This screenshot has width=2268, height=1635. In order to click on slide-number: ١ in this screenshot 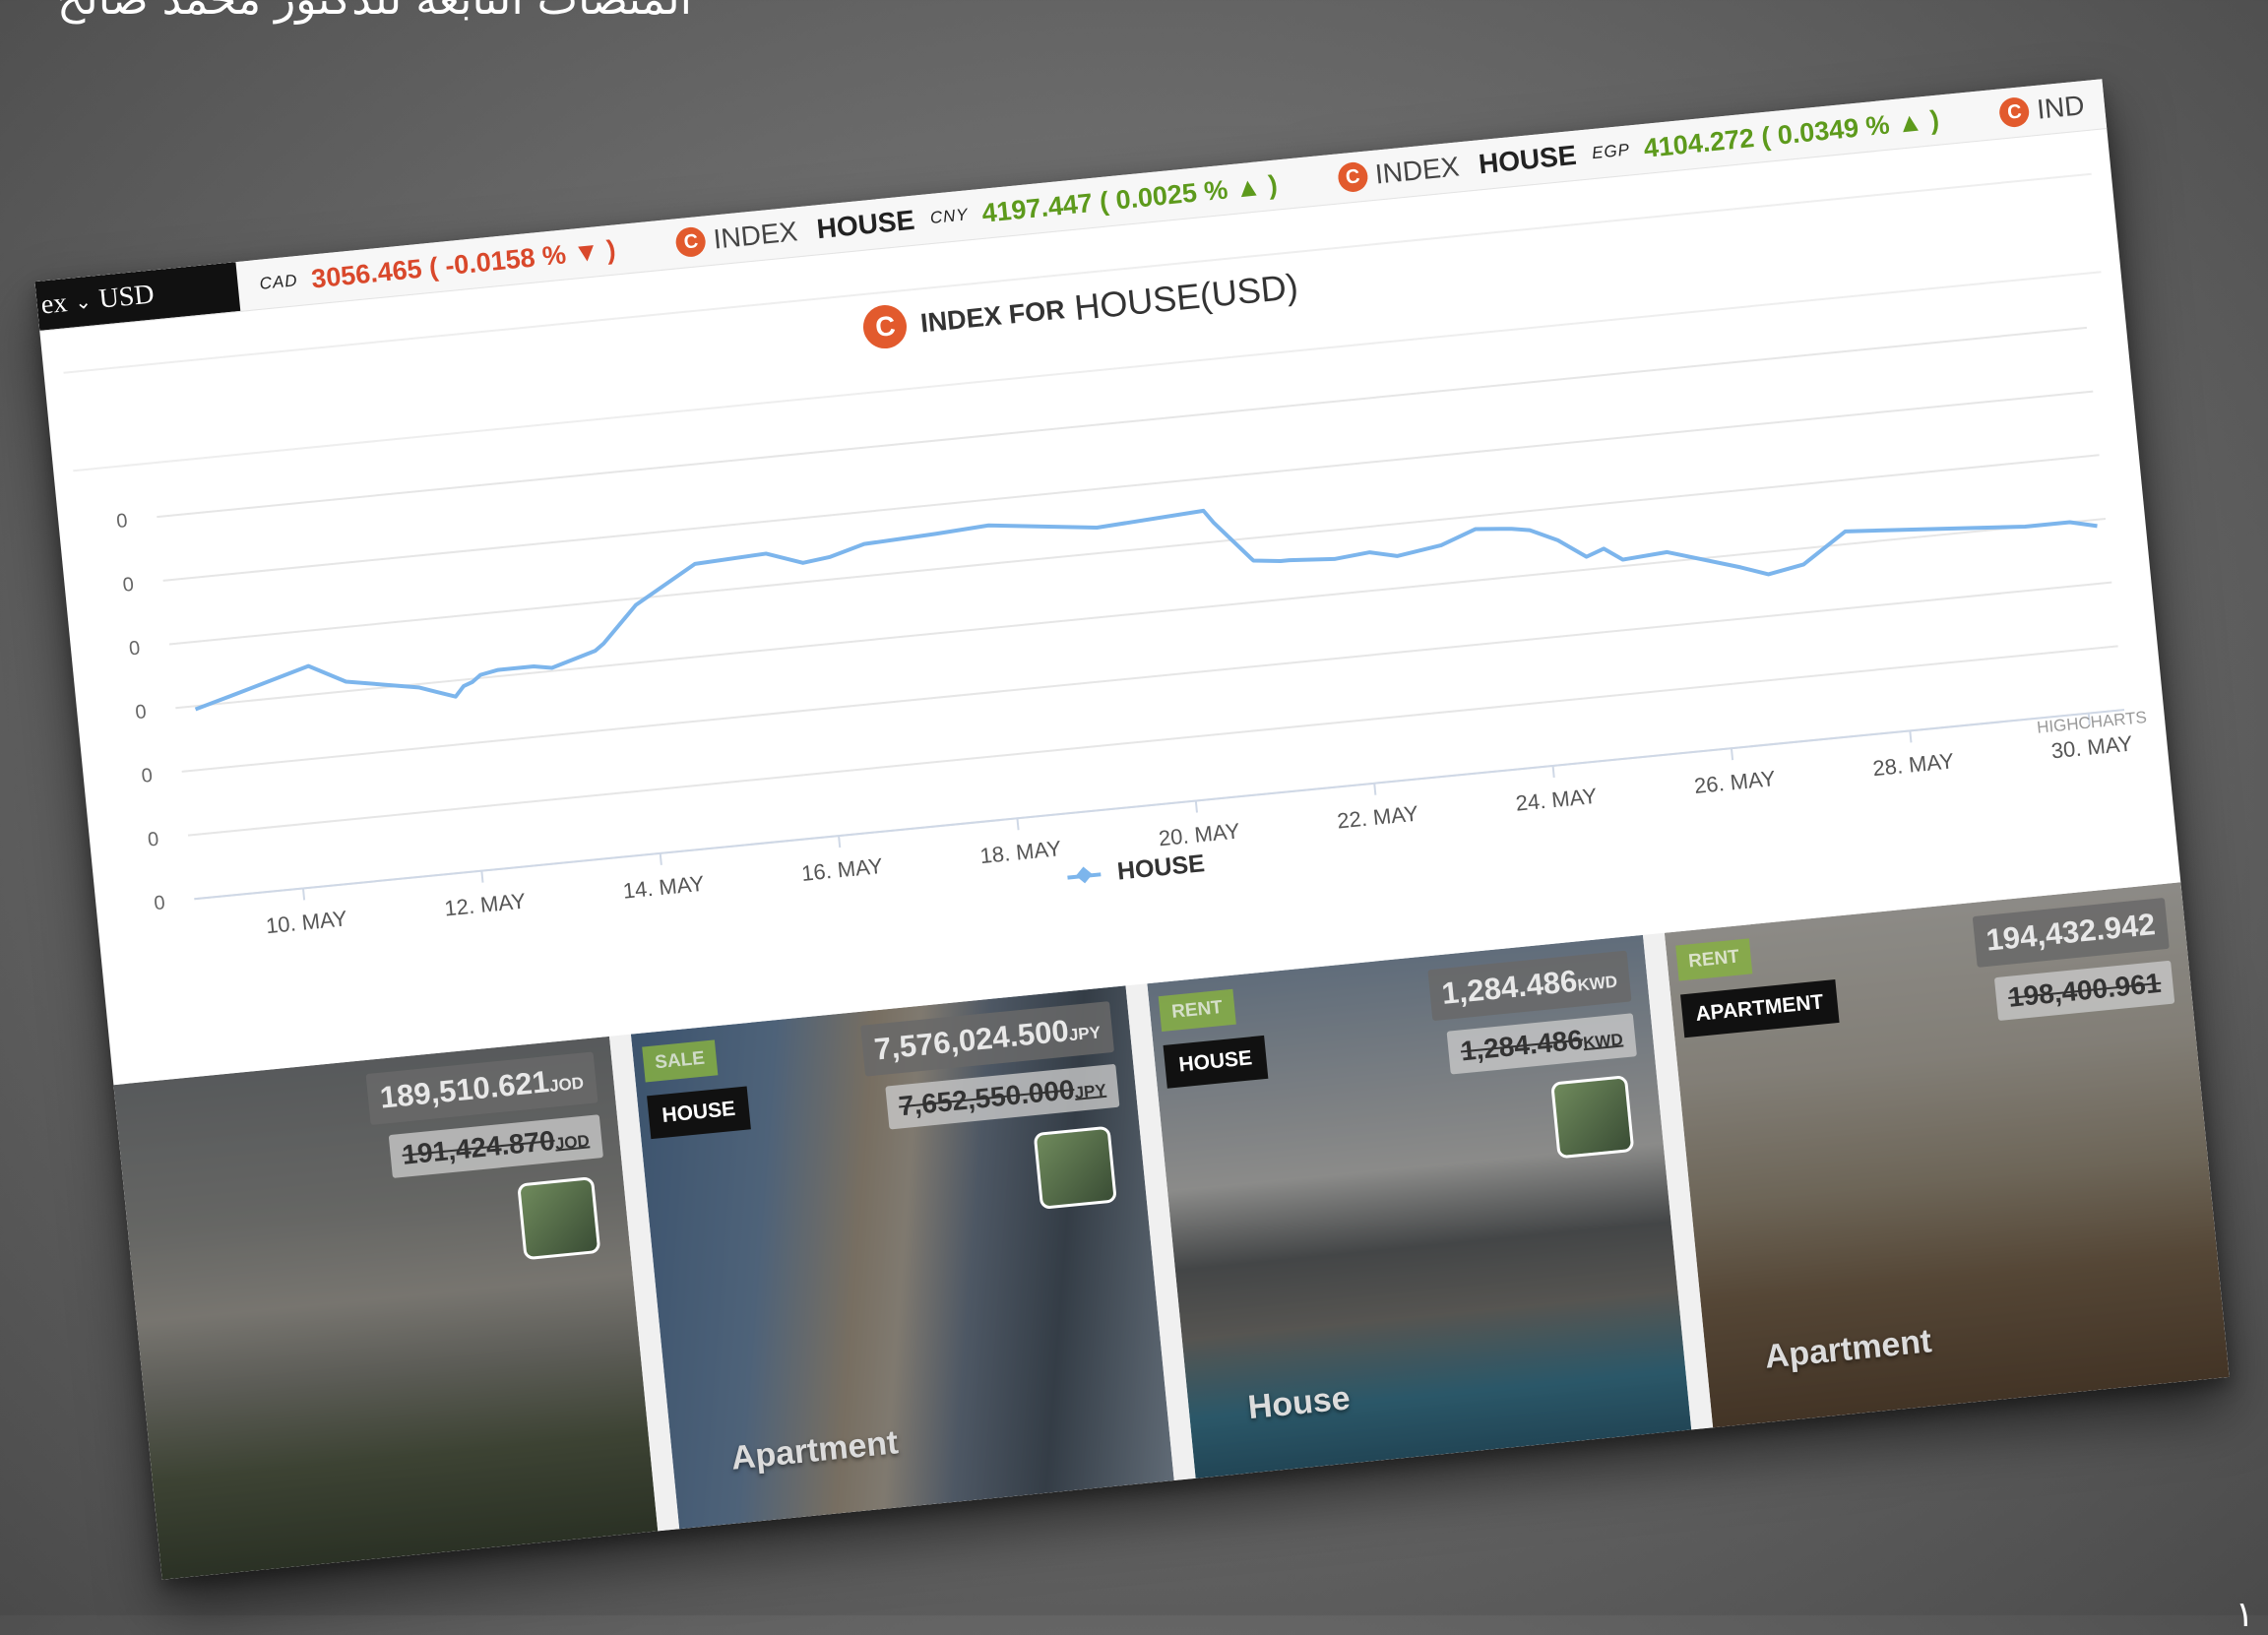, I will do `click(2244, 1614)`.